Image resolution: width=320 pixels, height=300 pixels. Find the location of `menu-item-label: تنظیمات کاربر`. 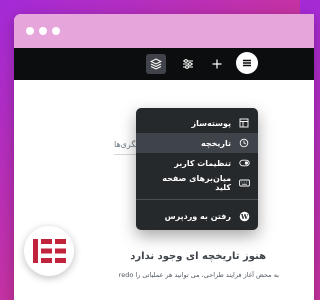

menu-item-label: تنظیمات کاربر is located at coordinates (202, 163).